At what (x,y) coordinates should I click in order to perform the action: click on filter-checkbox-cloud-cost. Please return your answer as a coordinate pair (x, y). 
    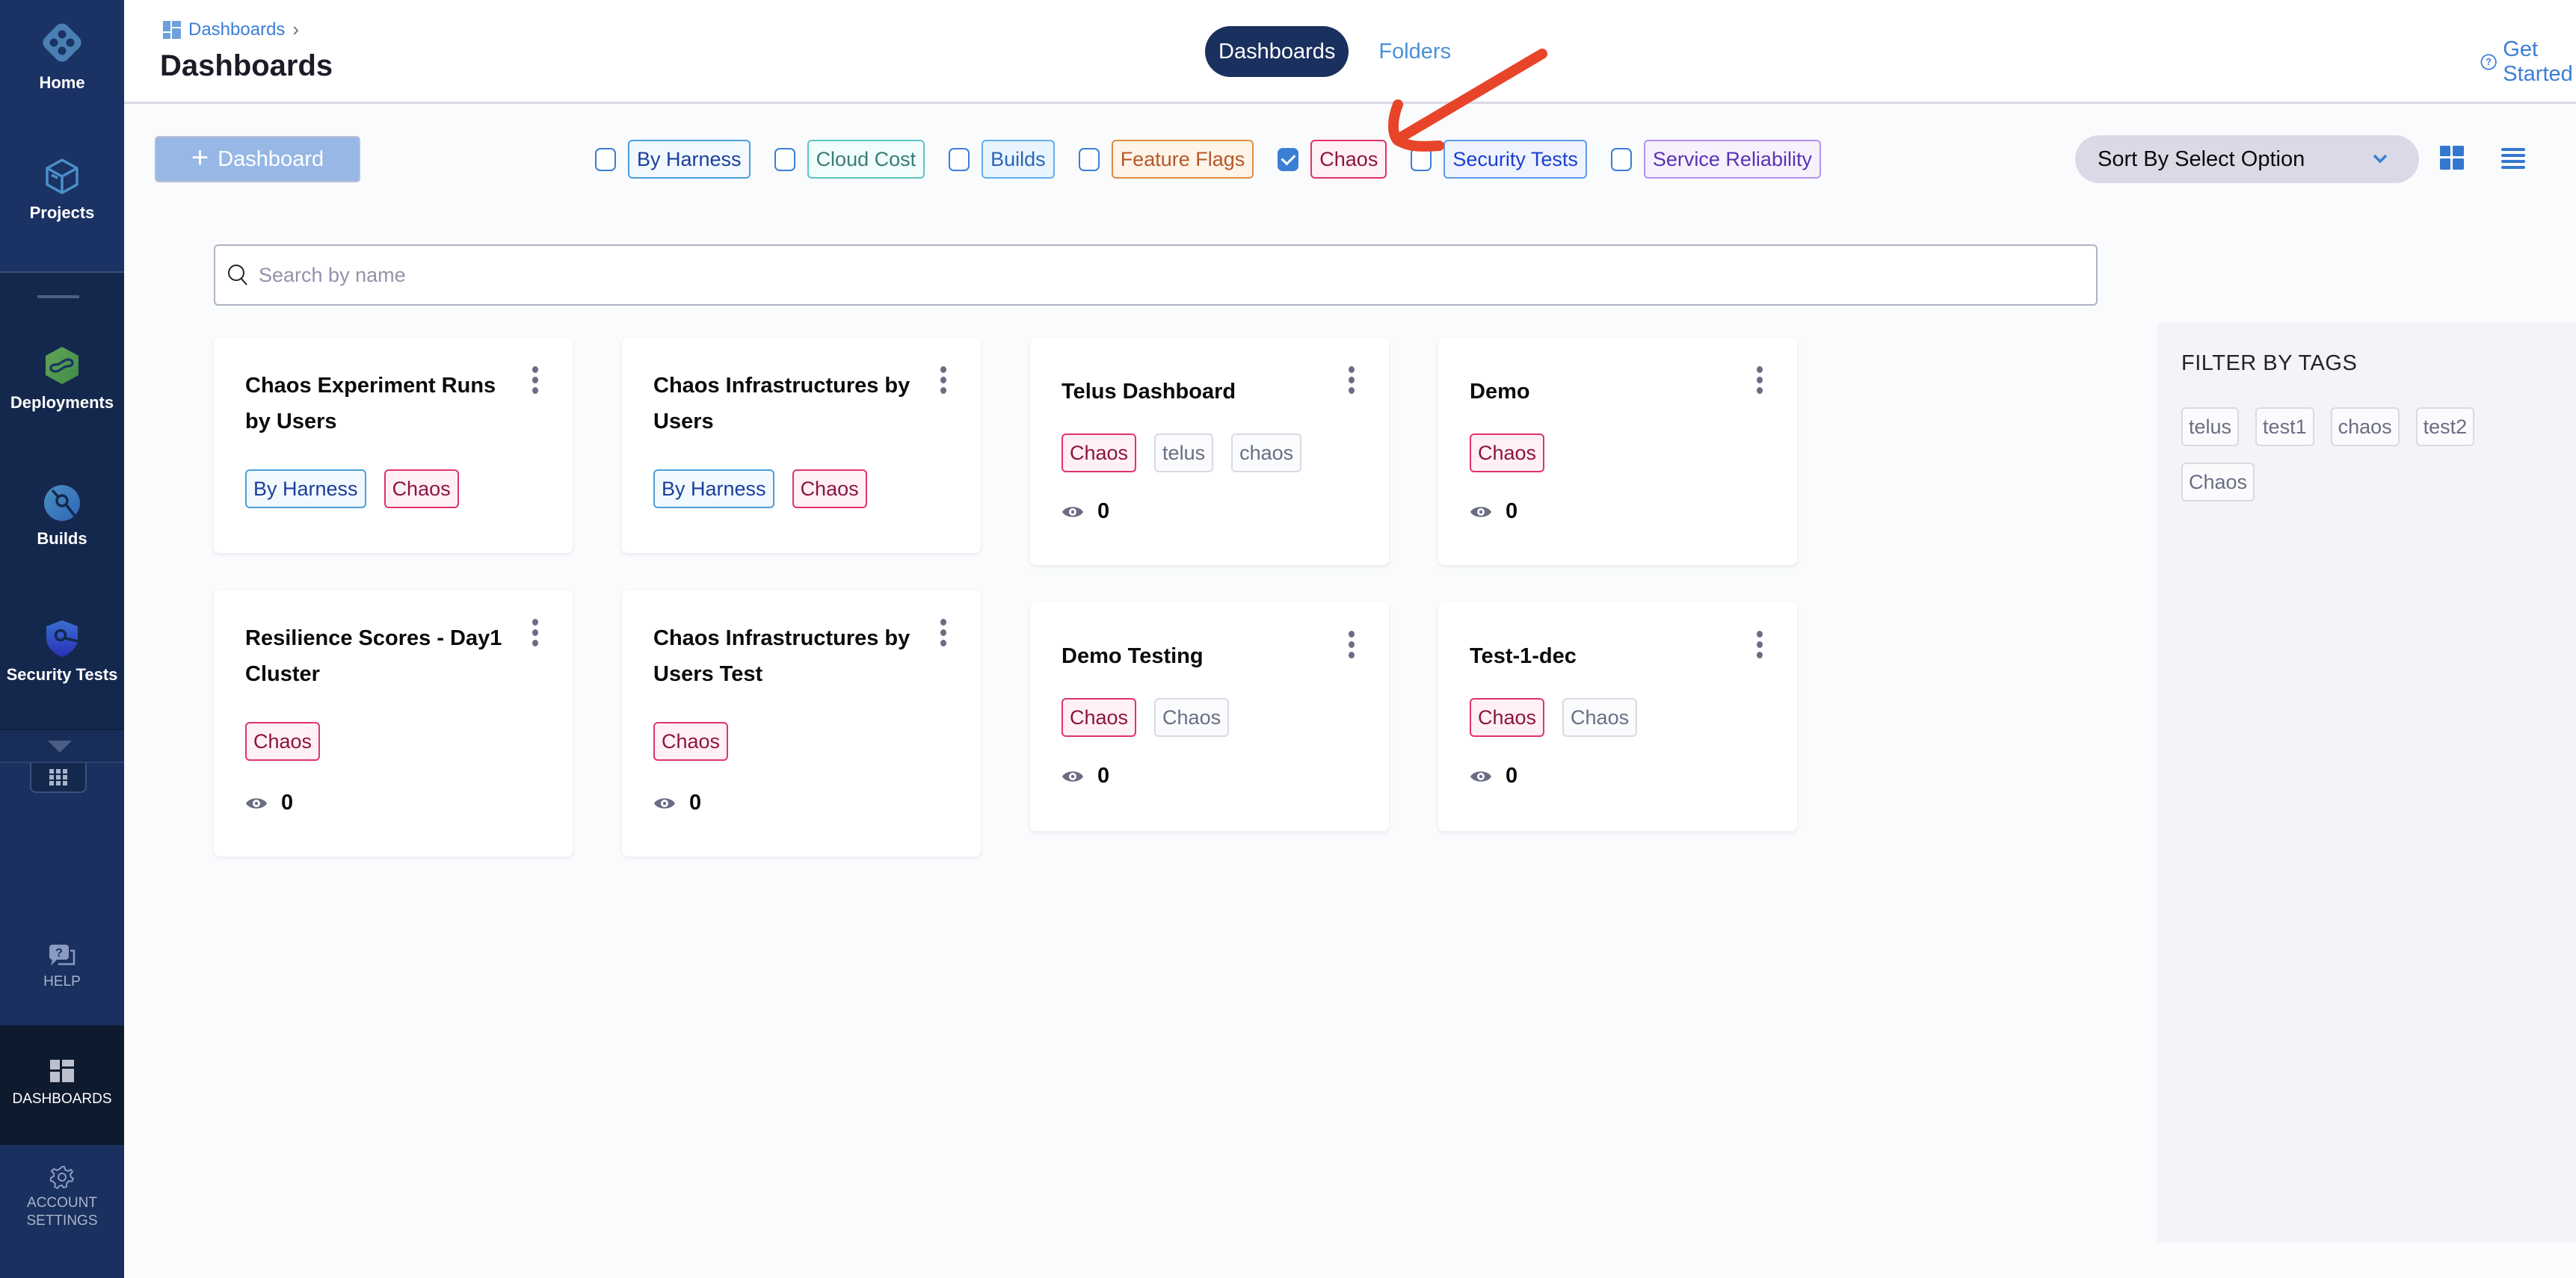
    Looking at the image, I should click on (784, 159).